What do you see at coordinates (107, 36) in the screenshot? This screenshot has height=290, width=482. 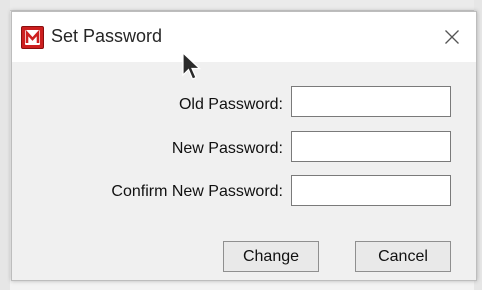 I see `dialog-title: Set Password` at bounding box center [107, 36].